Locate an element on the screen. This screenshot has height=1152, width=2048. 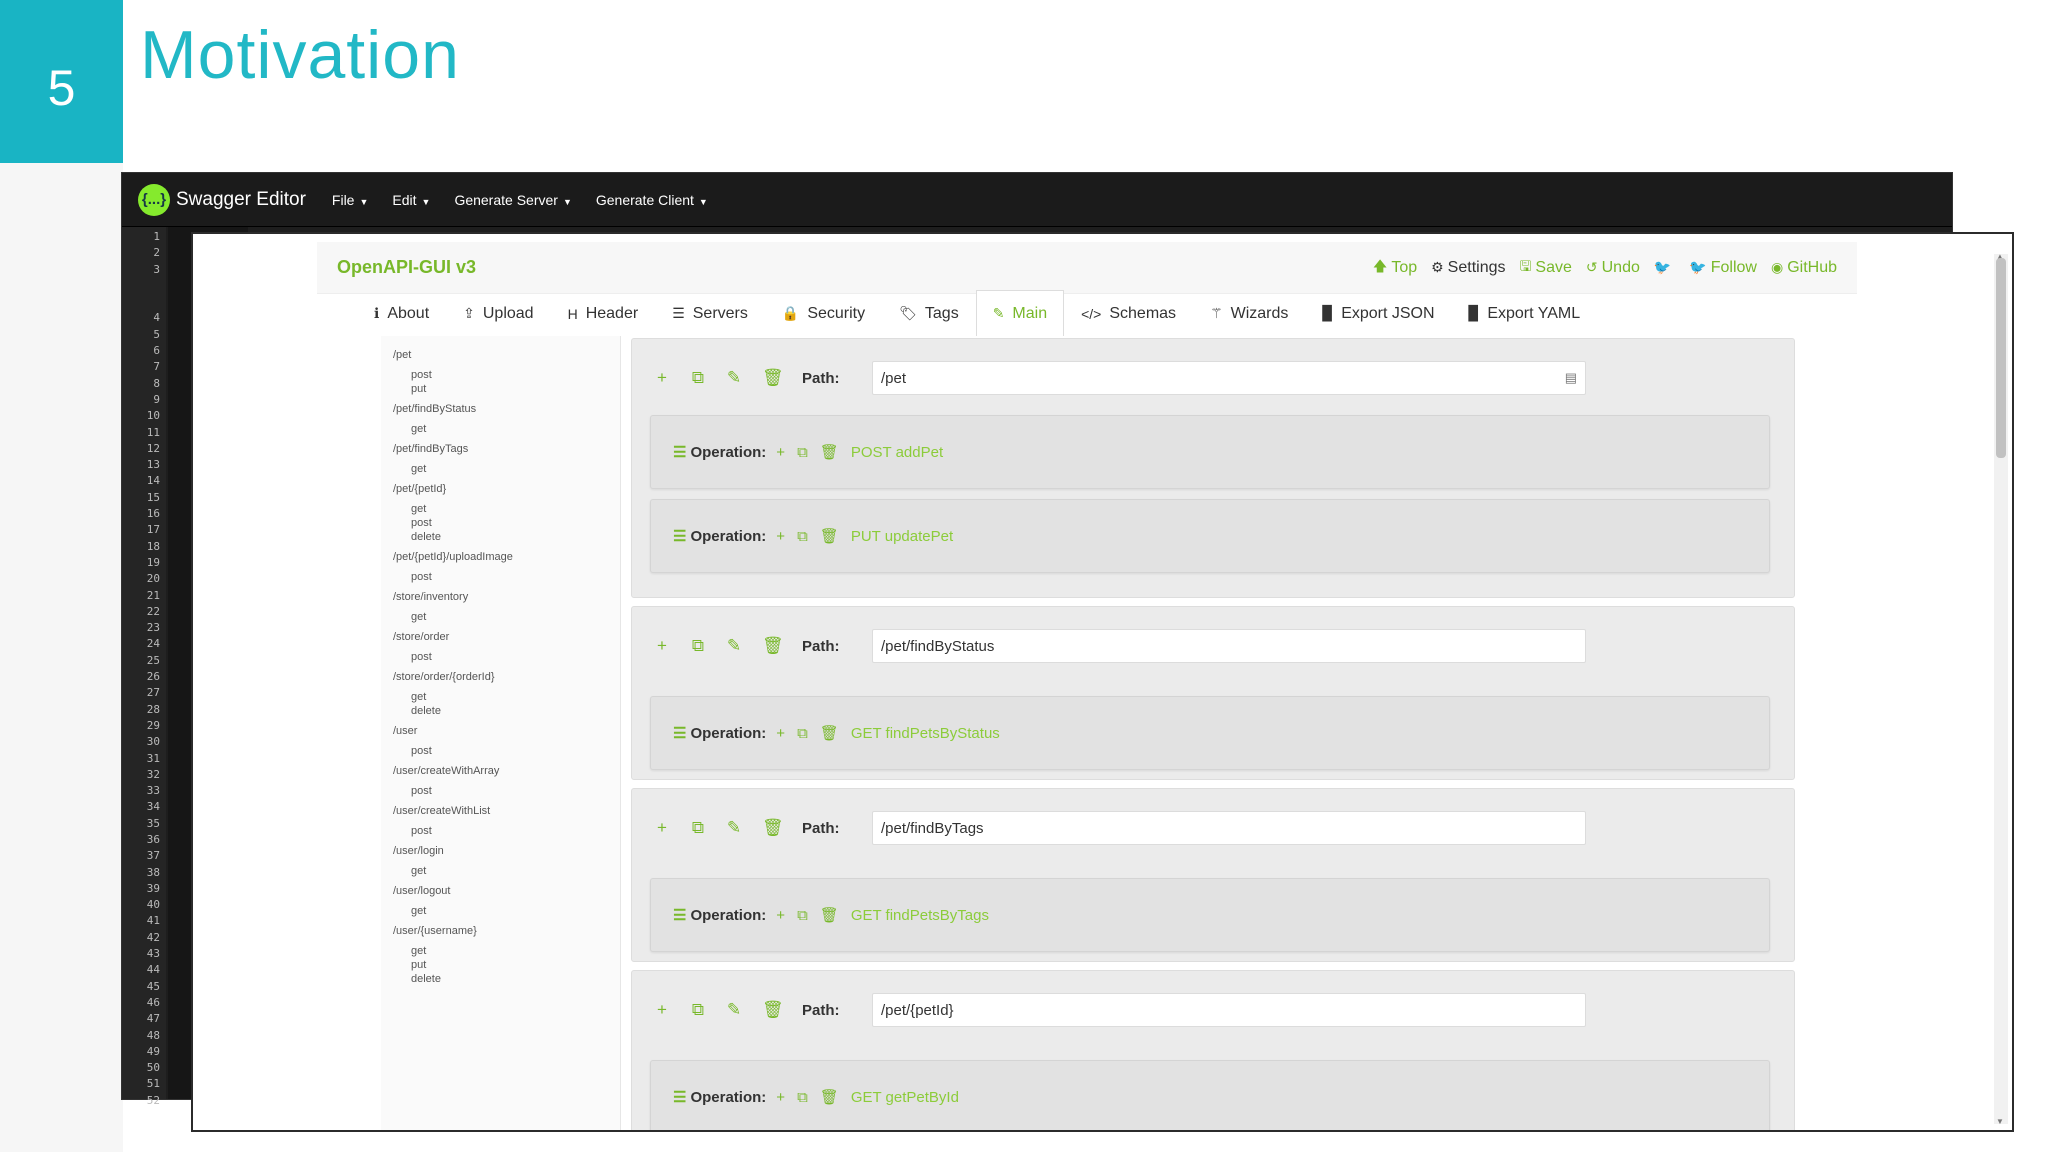
nav-path-link: /user/logout is located at coordinates (506, 891).